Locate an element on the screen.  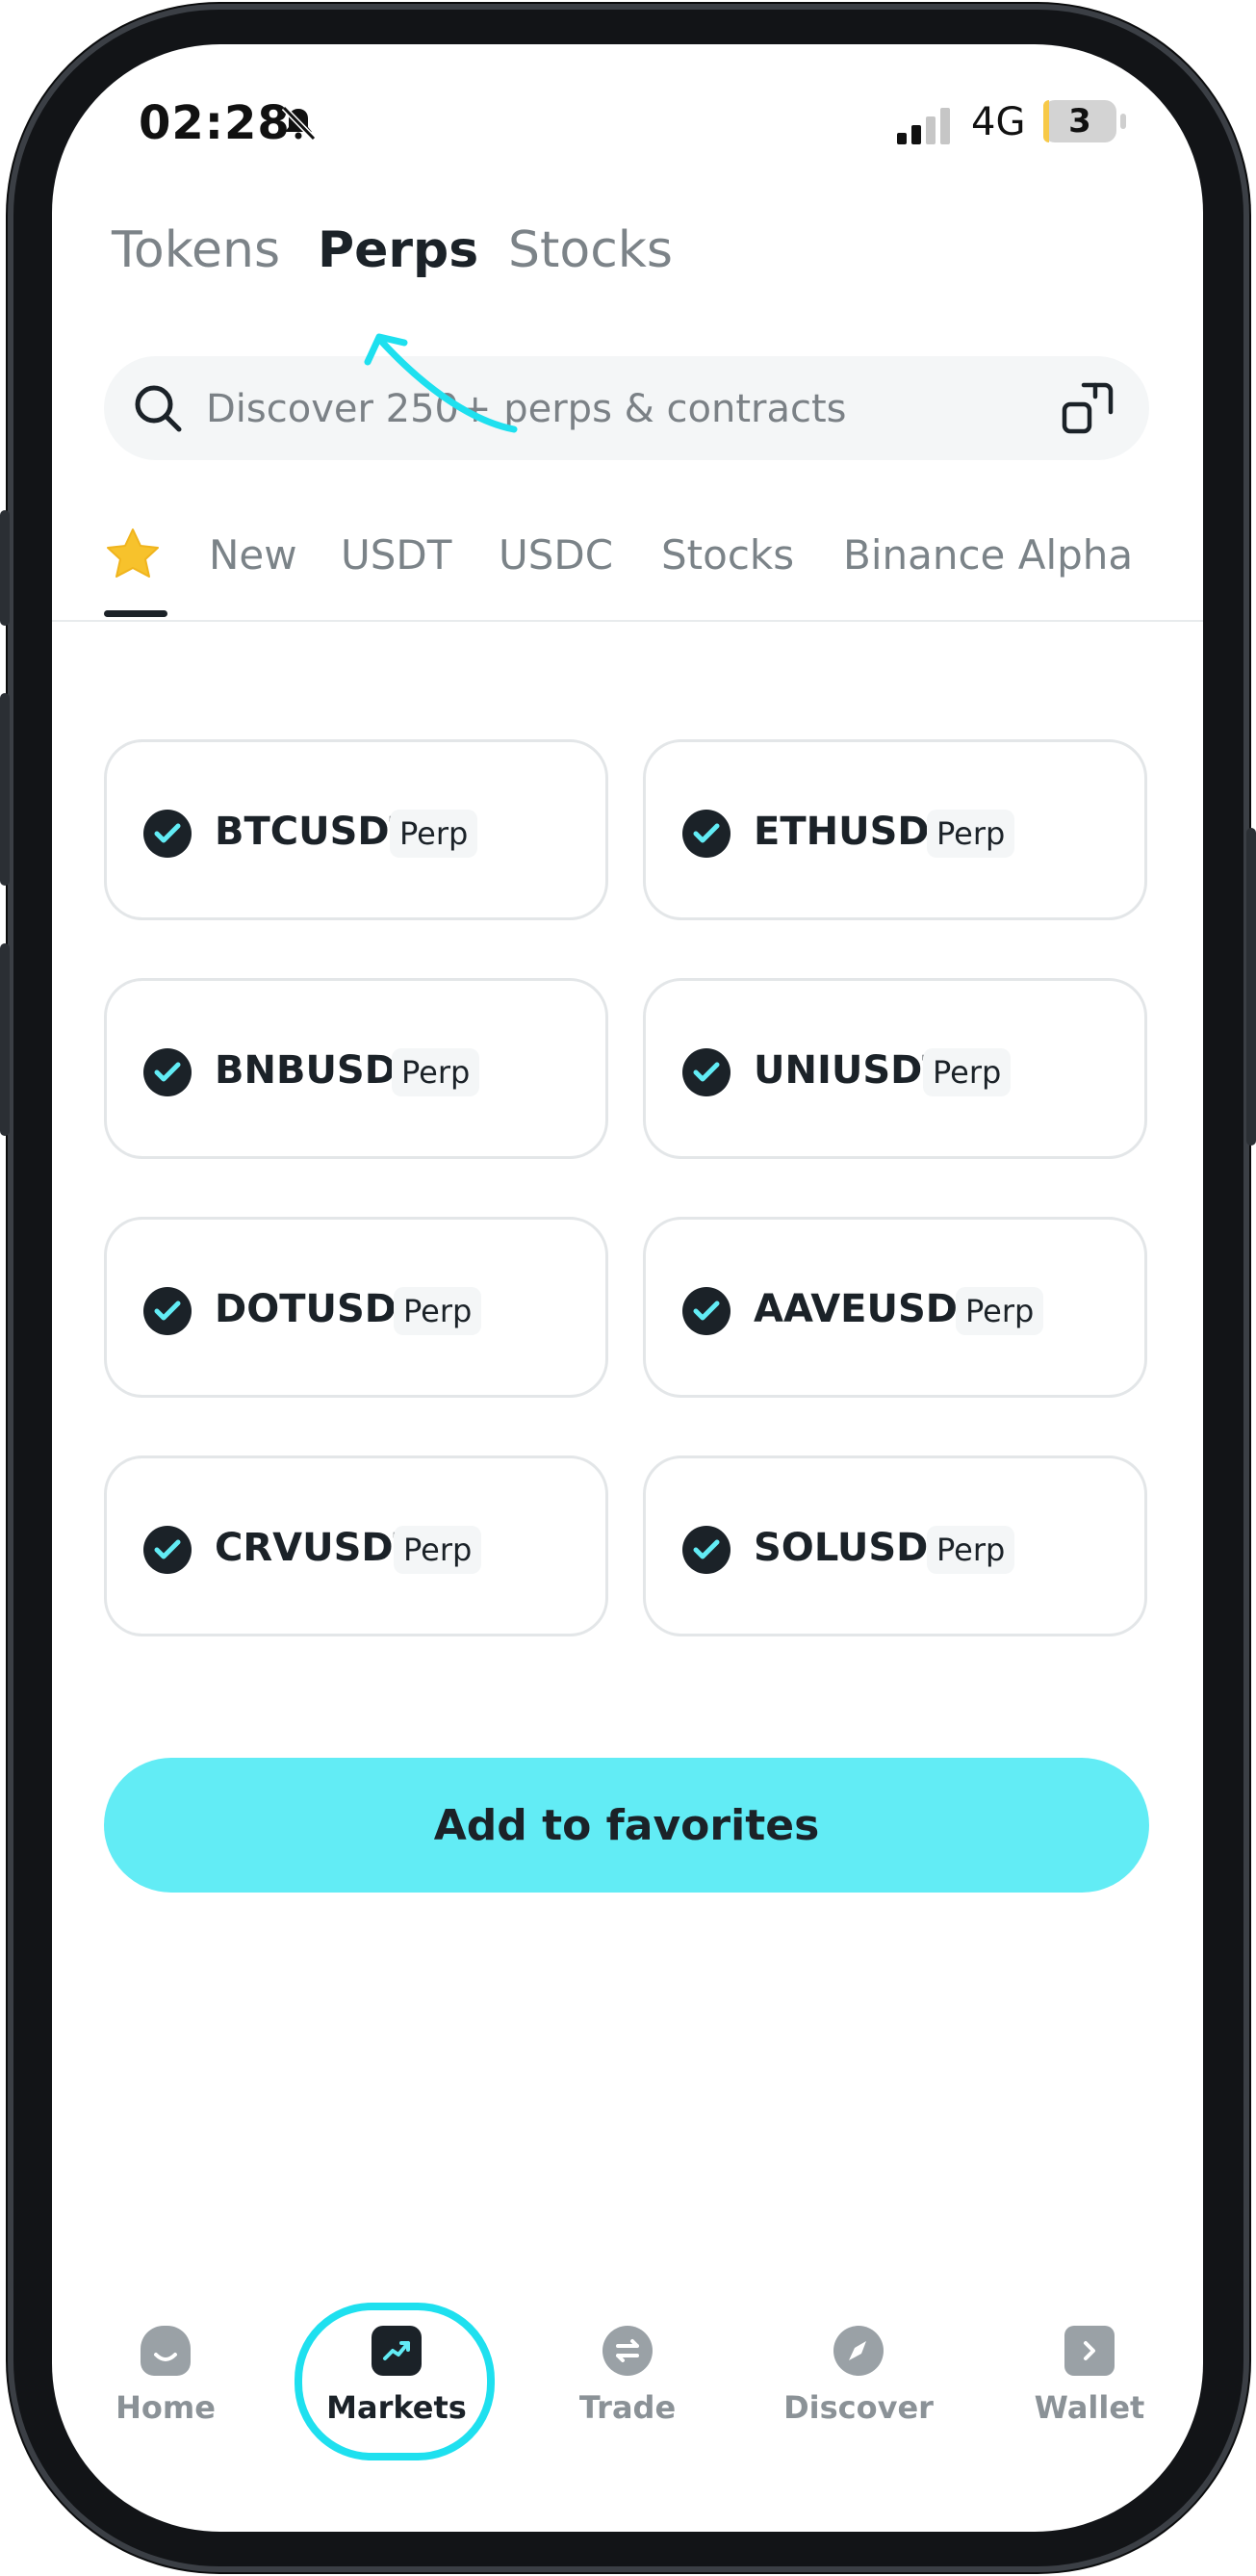
pair-card-btcusdt: BTCUSDT Perp is located at coordinates (356, 829).